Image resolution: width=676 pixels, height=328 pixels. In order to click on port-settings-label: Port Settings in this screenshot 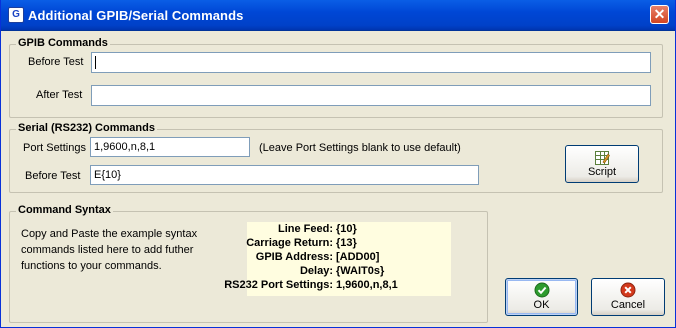, I will do `click(54, 148)`.